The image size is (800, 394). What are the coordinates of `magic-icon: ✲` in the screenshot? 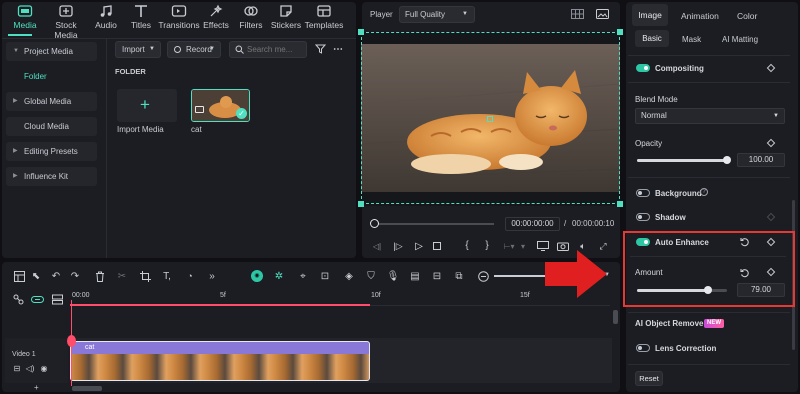 It's located at (279, 276).